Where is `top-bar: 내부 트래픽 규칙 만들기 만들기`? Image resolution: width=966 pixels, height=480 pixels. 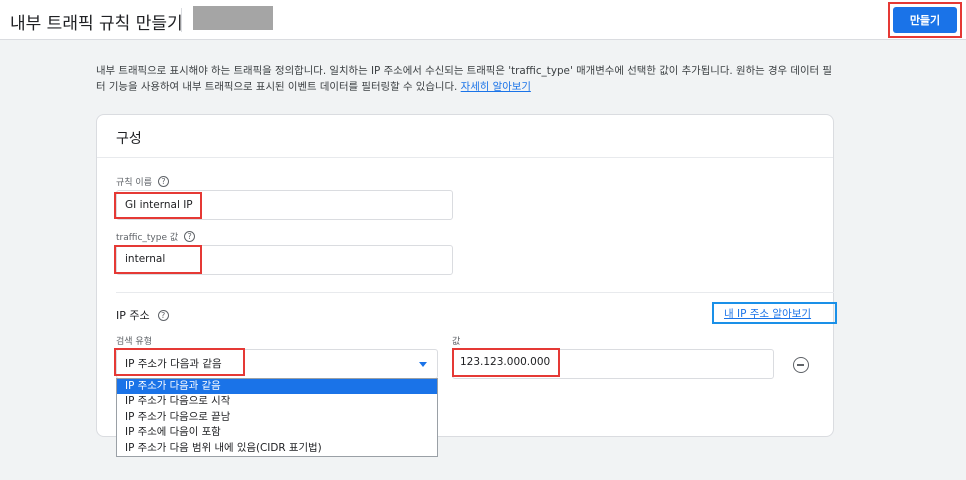 top-bar: 내부 트래픽 규칙 만들기 만들기 is located at coordinates (483, 20).